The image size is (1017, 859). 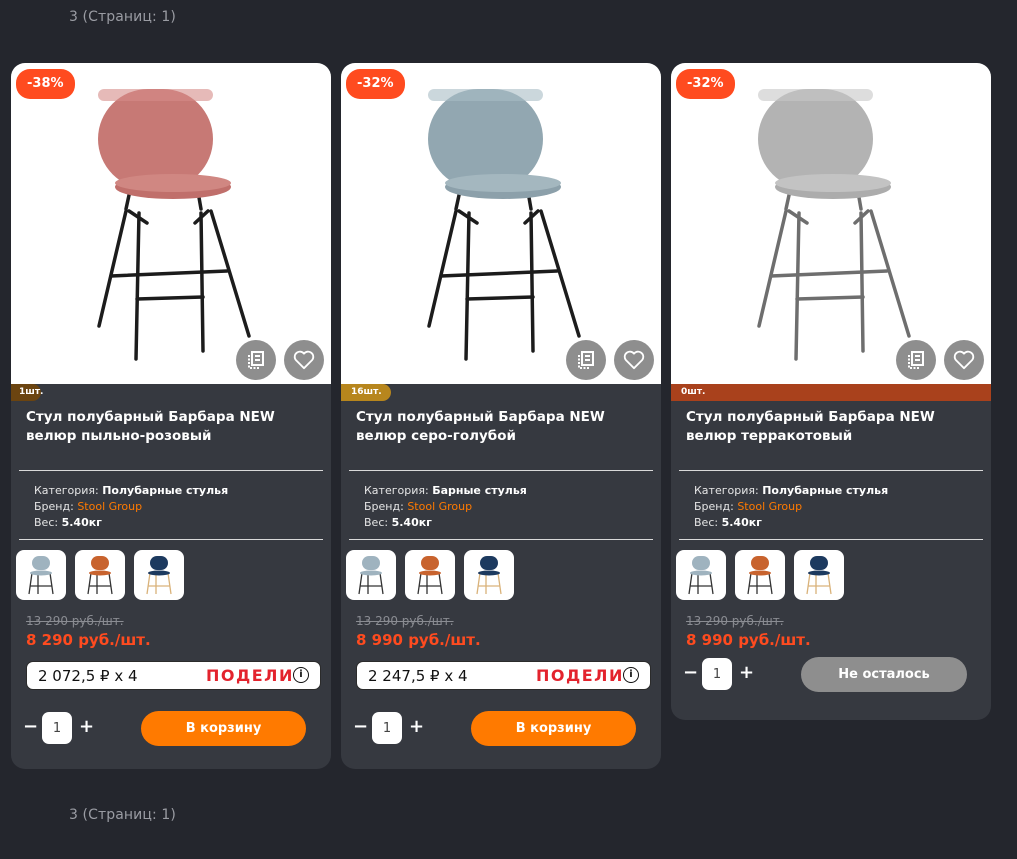 What do you see at coordinates (366, 392) in the screenshot?
I see `stock-count: 16шт.` at bounding box center [366, 392].